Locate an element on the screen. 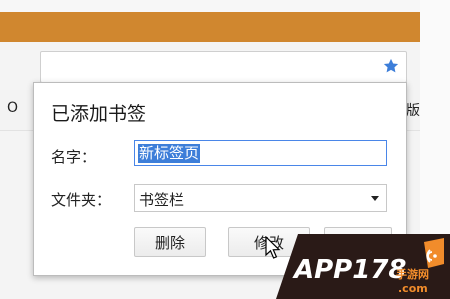 Image resolution: width=450 pixels, height=299 pixels. svg-text: 手游网 is located at coordinates (412, 274).